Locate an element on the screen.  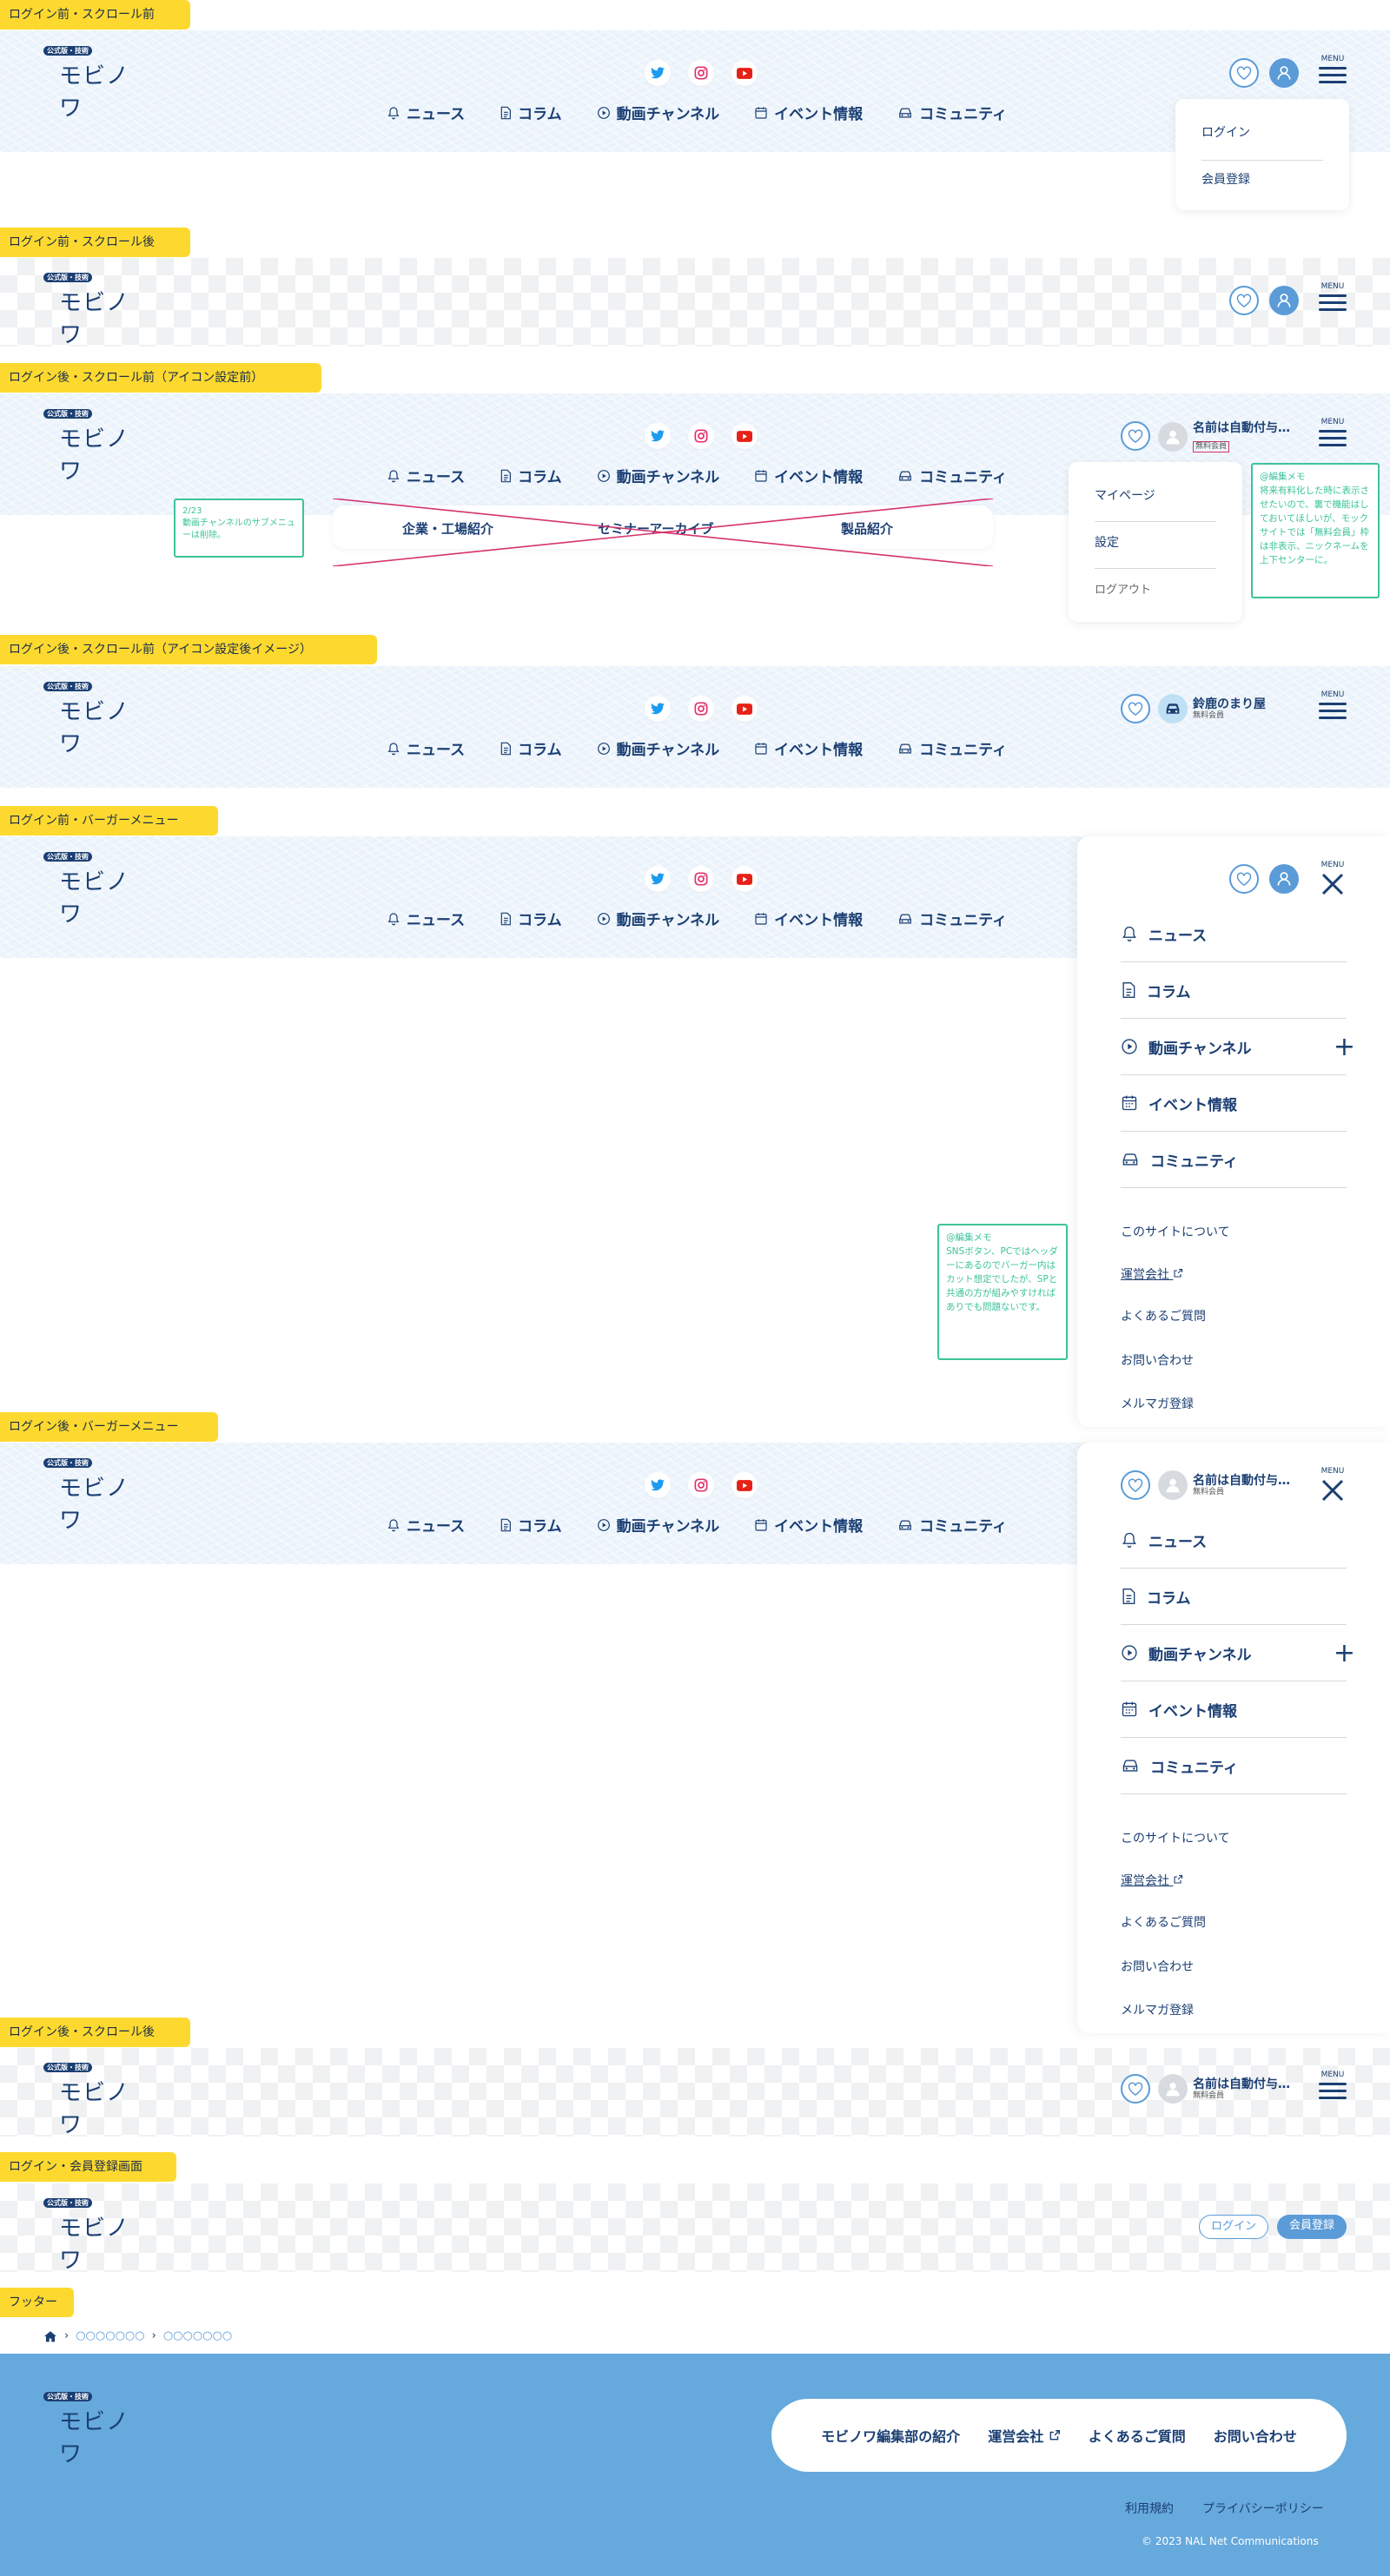
register-button: 会員登録 is located at coordinates (1312, 2227).